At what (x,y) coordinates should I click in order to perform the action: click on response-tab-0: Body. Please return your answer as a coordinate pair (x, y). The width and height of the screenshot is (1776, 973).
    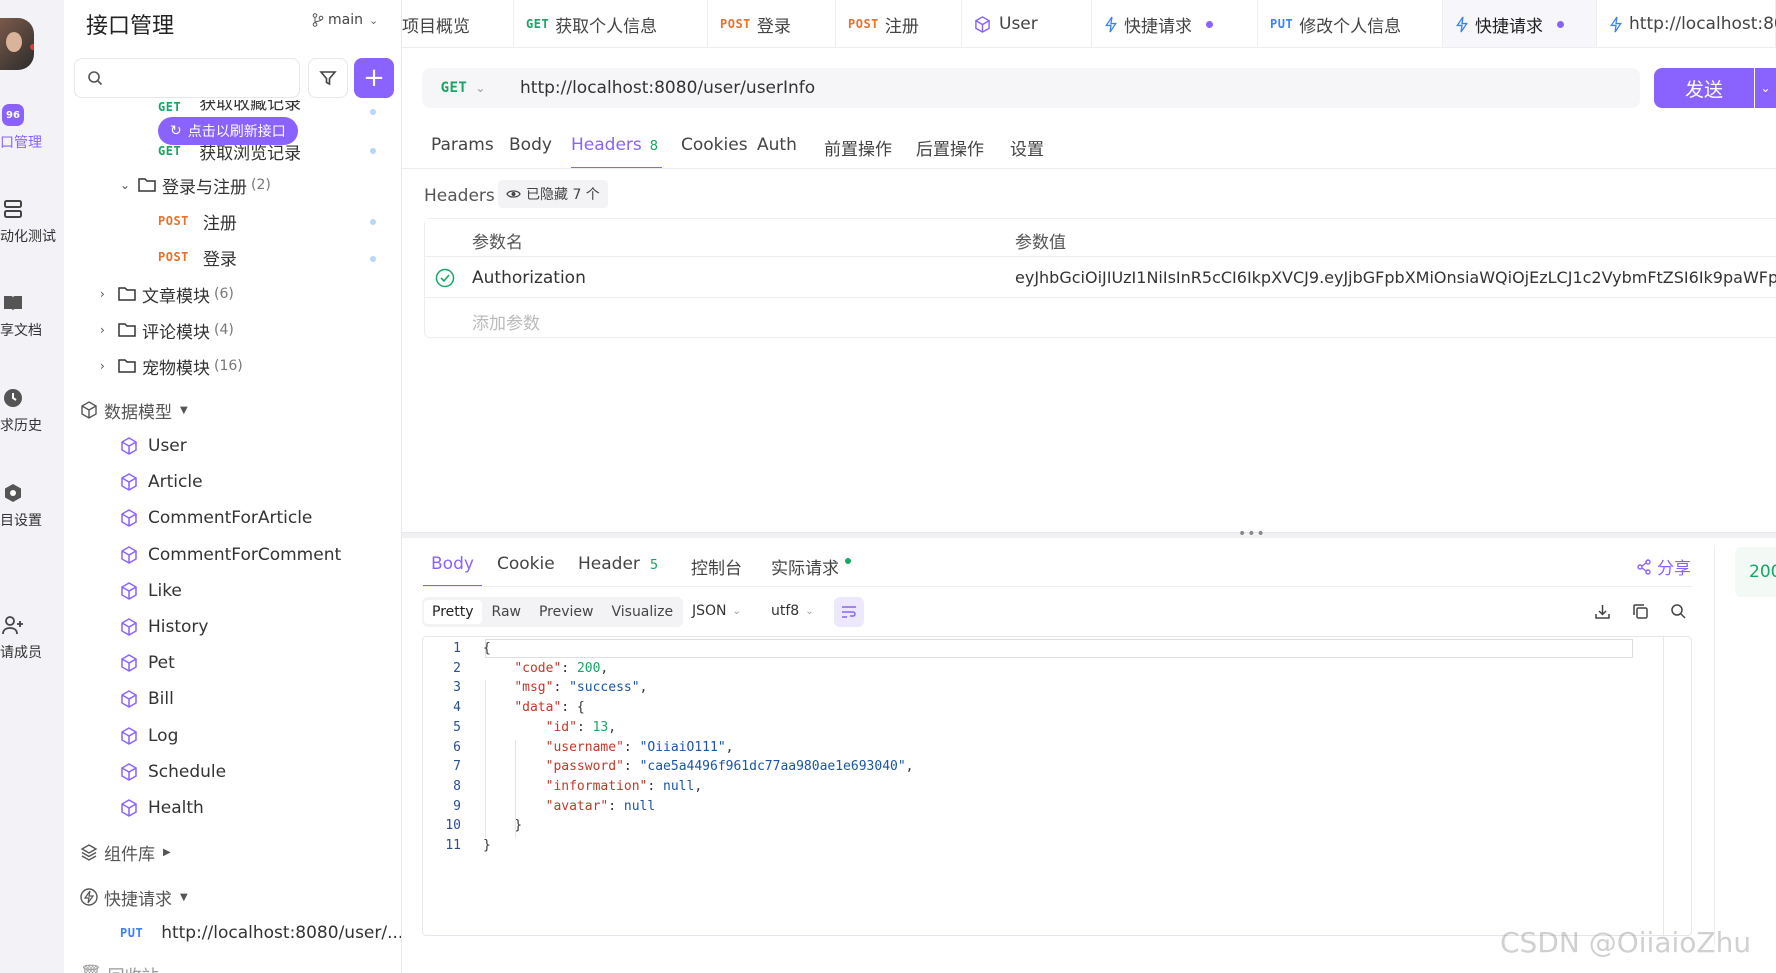
    Looking at the image, I should click on (452, 570).